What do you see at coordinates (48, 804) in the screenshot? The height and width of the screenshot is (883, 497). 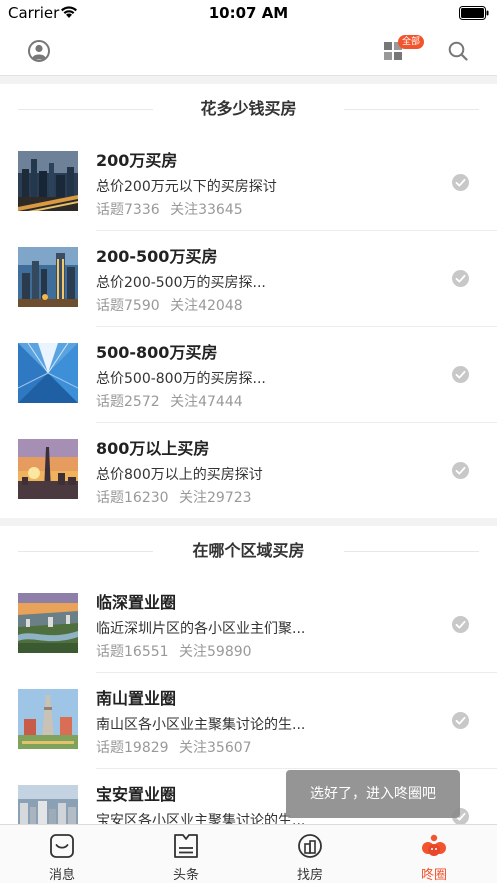 I see `aerial-city-thumbnail` at bounding box center [48, 804].